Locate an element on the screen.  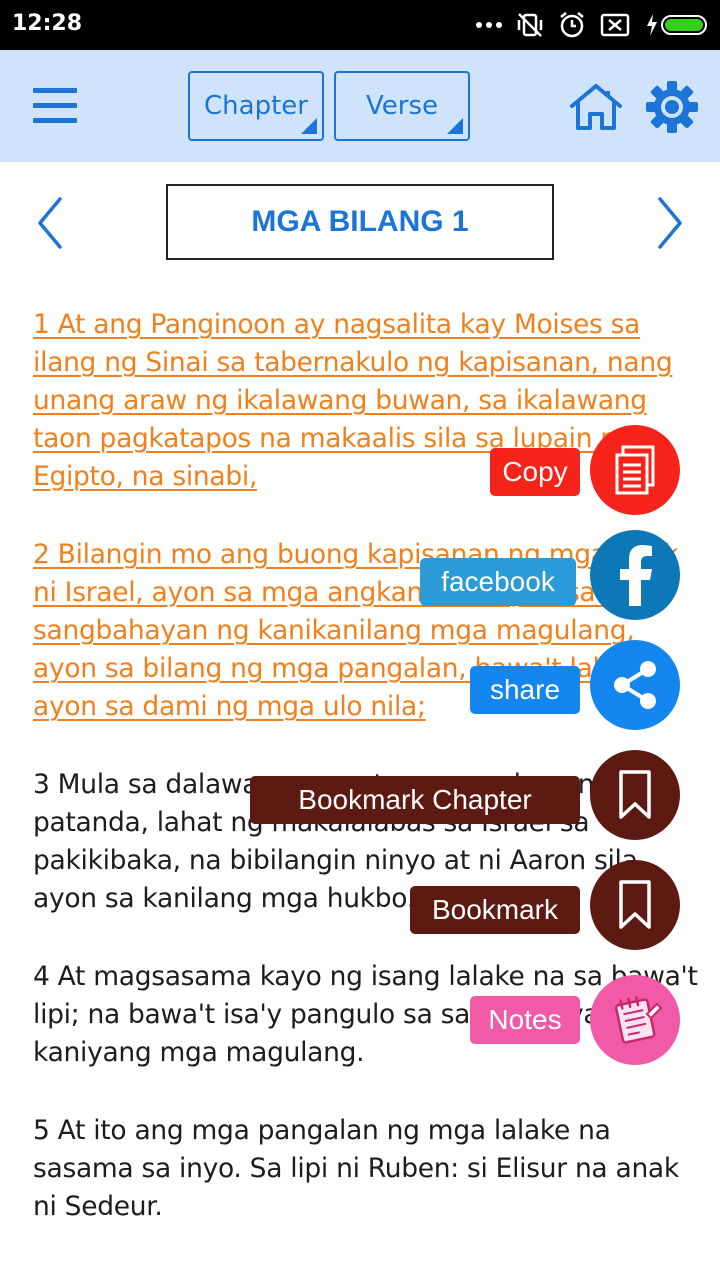
chapter-title-box: MGA BILANG 1 is located at coordinates (360, 222).